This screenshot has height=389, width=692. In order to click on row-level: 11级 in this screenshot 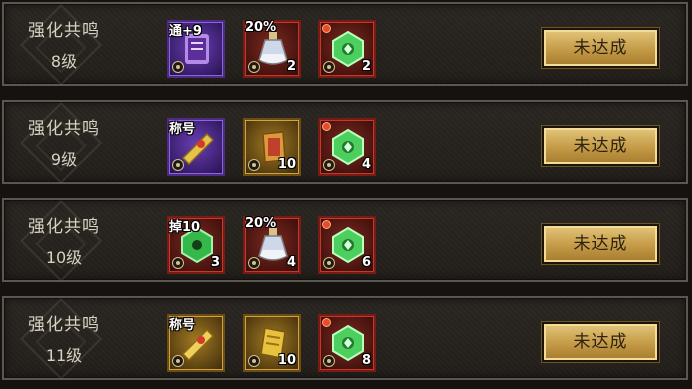, I will do `click(64, 355)`.